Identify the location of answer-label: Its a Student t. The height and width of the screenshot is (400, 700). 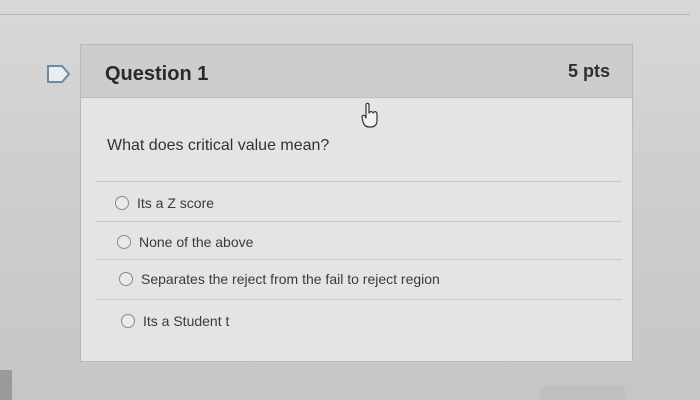
(186, 321).